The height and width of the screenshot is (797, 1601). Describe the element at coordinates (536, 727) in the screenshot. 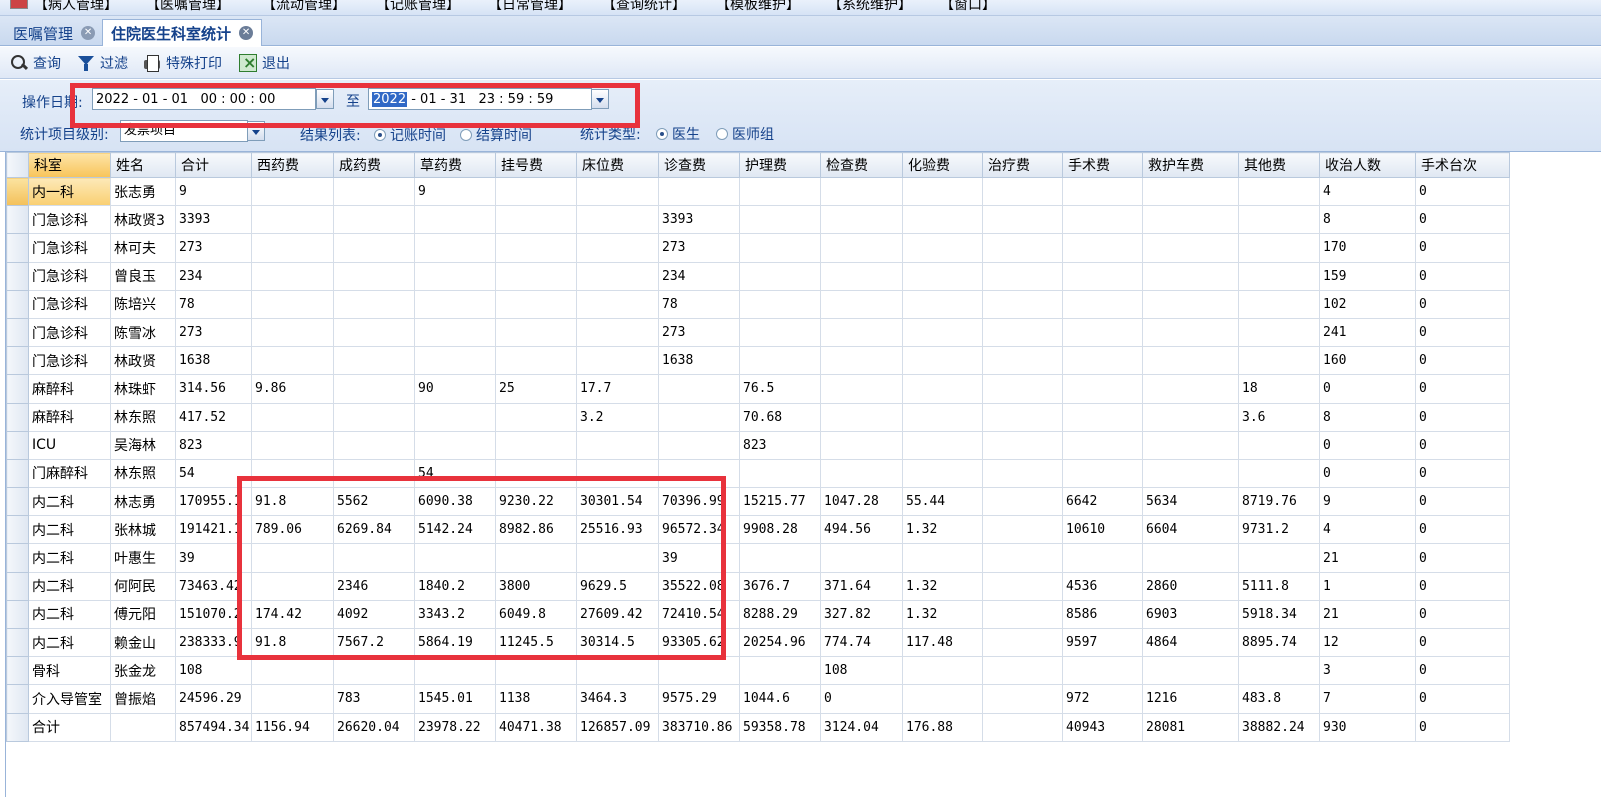

I see `table-cell: 40471.38` at that location.